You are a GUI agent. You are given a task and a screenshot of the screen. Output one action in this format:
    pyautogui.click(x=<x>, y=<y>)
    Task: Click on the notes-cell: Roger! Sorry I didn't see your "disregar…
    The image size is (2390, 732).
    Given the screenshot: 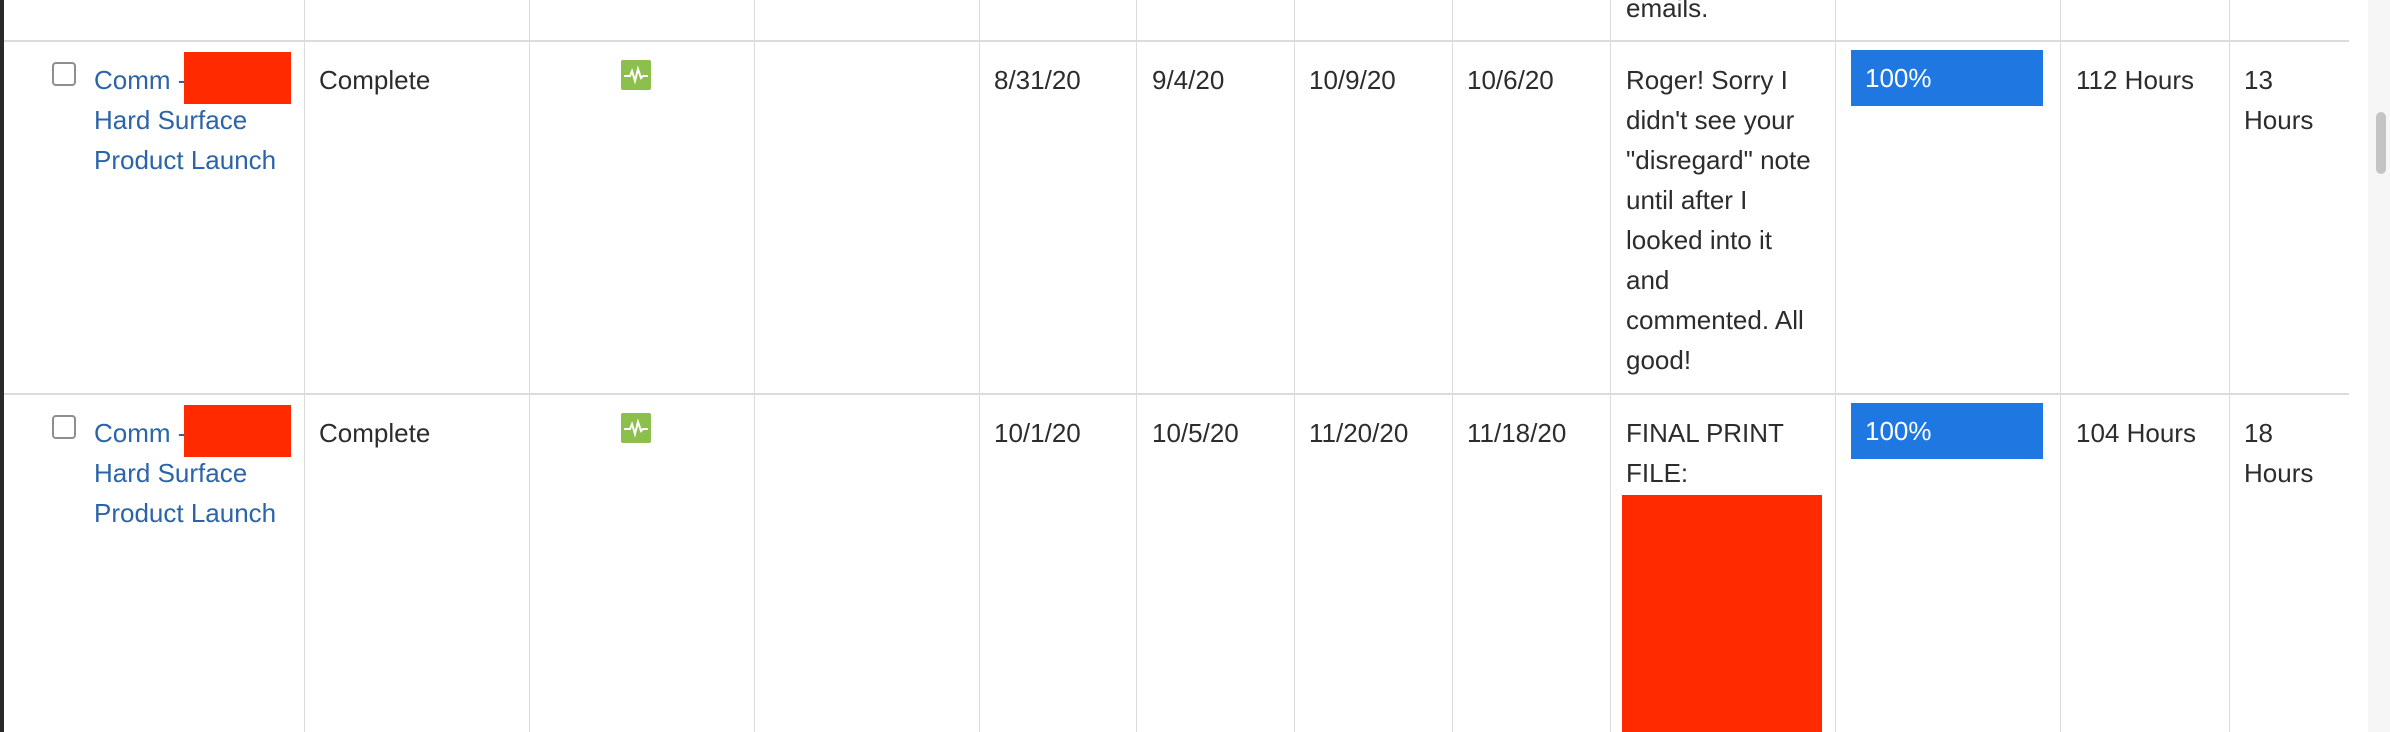 What is the action you would take?
    pyautogui.click(x=1718, y=220)
    